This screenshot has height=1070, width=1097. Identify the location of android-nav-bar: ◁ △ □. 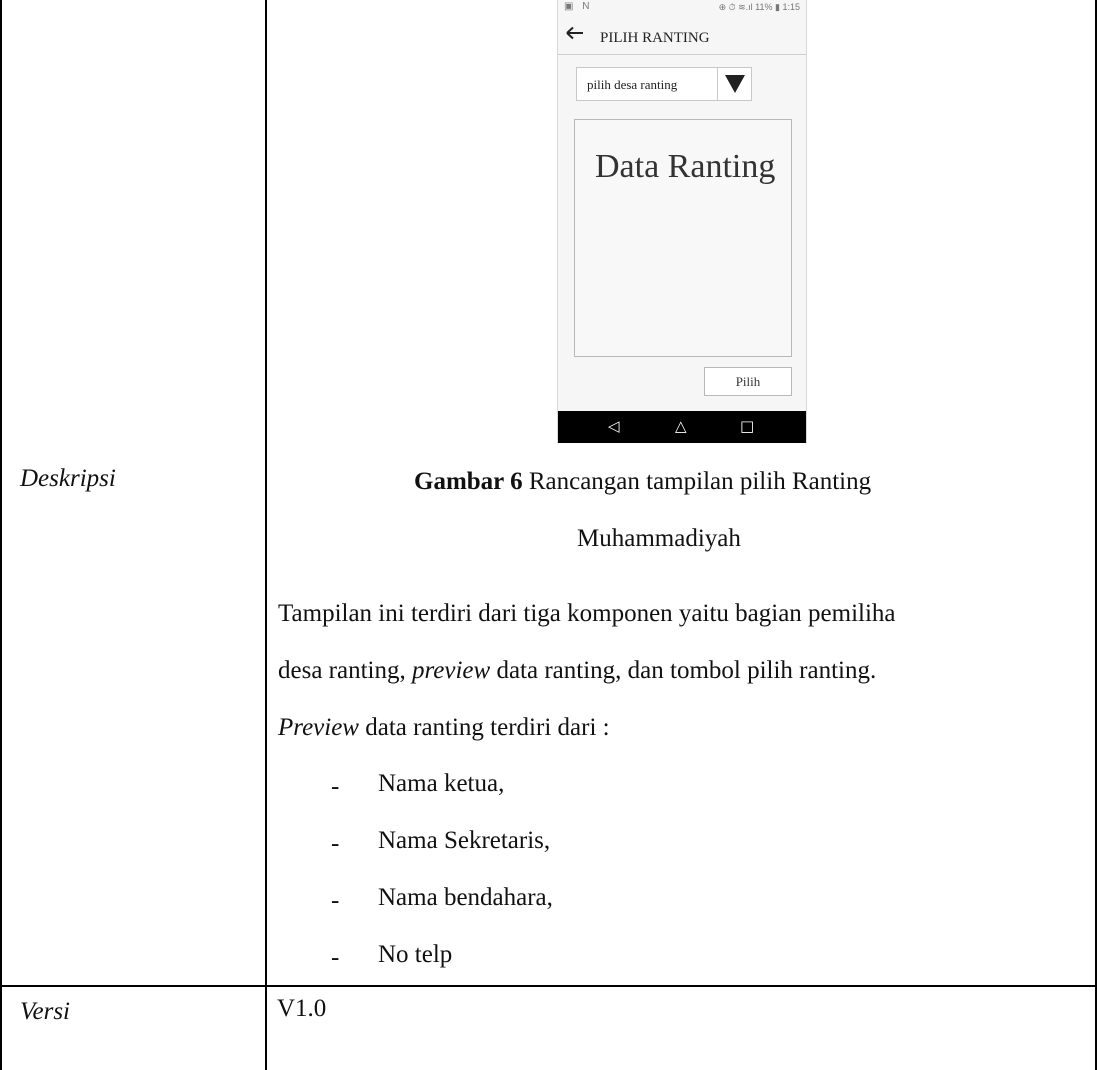
(682, 427).